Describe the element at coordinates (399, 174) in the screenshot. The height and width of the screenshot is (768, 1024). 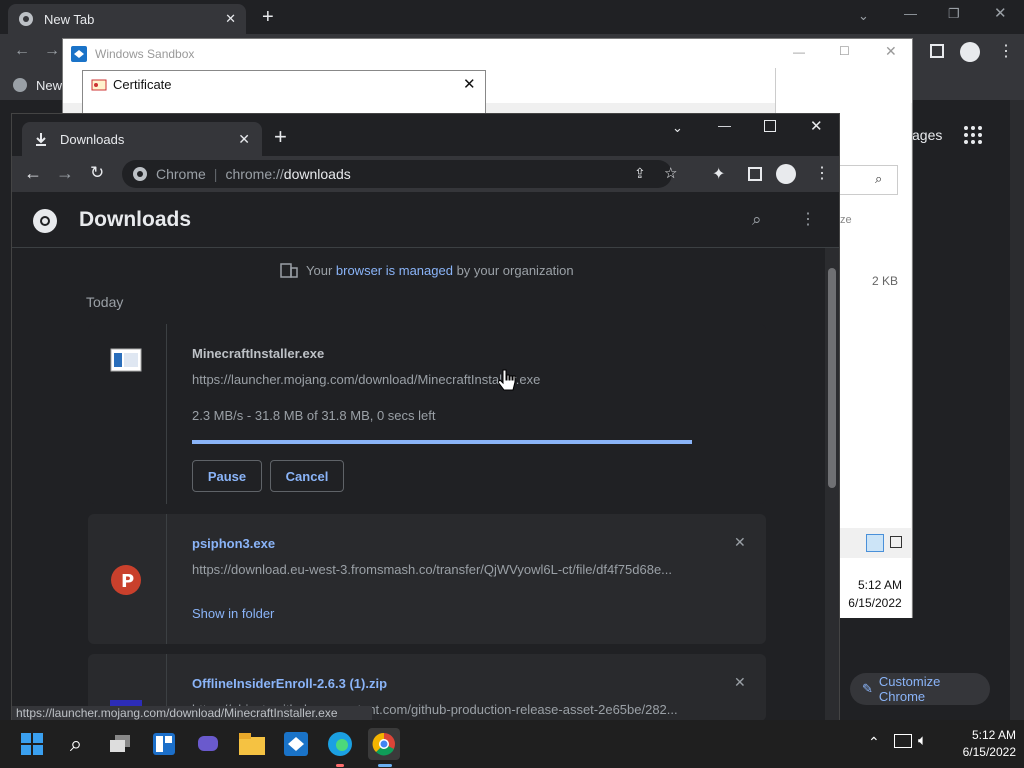
I see `omnibox: Chrome | chrome://downloads ⇪ ☆` at that location.